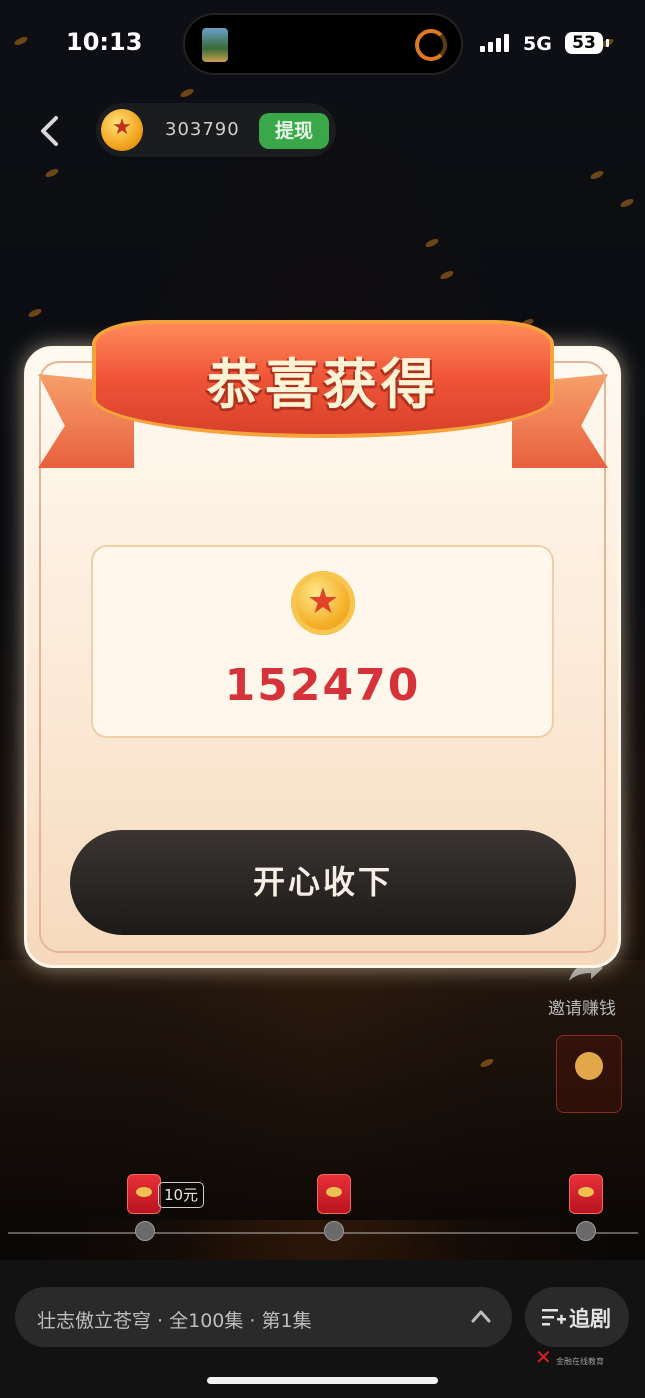 The height and width of the screenshot is (1398, 645). Describe the element at coordinates (104, 42) in the screenshot. I see `status-time: 10:13` at that location.